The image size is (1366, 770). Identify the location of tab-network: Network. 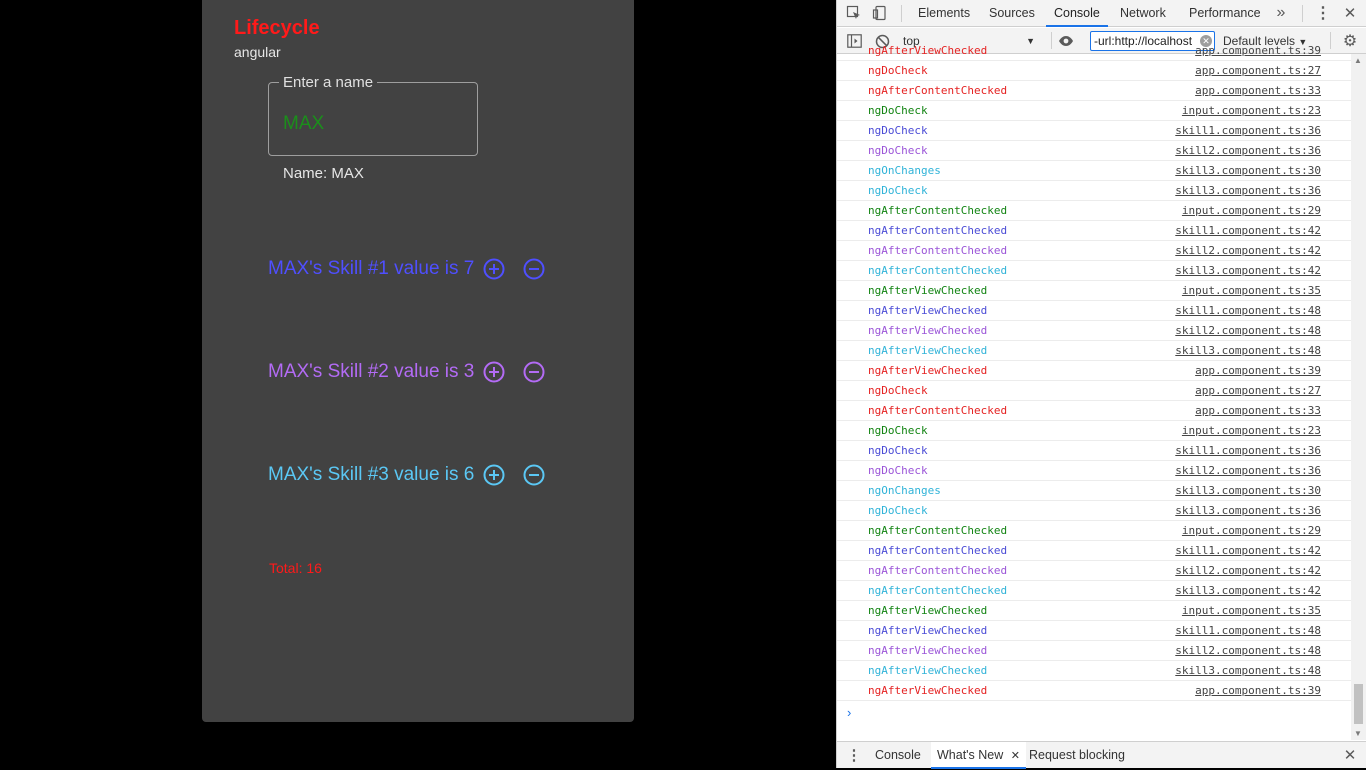
(1143, 13).